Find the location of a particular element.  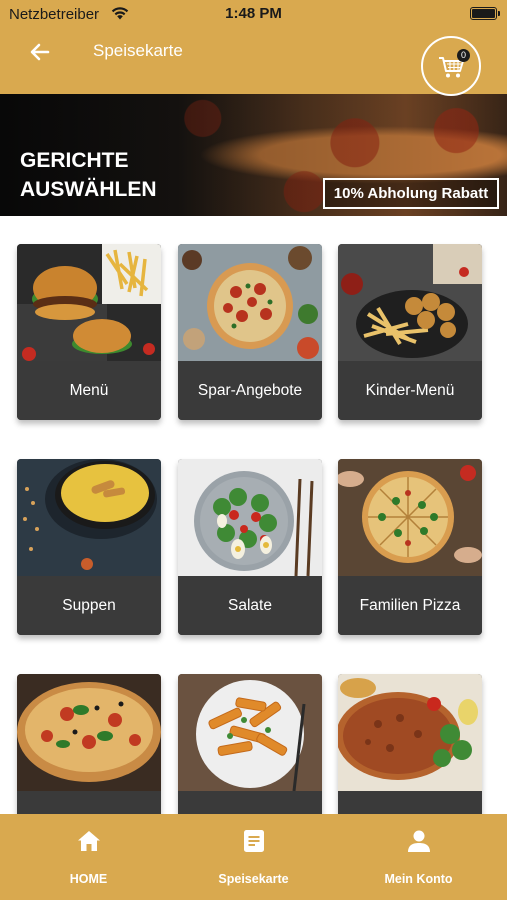

category-card-familien-pizza: Familien Pizza is located at coordinates (410, 547).